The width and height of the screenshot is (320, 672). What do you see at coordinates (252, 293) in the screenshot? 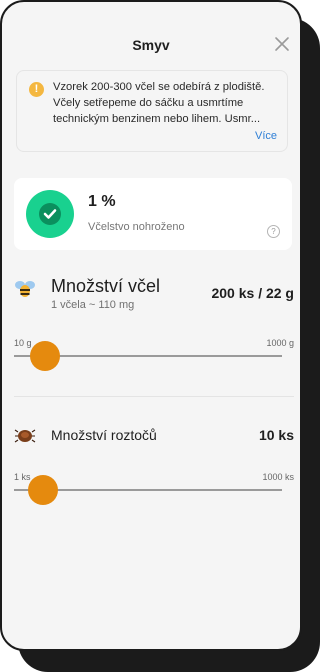
I see `bees-value: 200 ks / 22 g` at bounding box center [252, 293].